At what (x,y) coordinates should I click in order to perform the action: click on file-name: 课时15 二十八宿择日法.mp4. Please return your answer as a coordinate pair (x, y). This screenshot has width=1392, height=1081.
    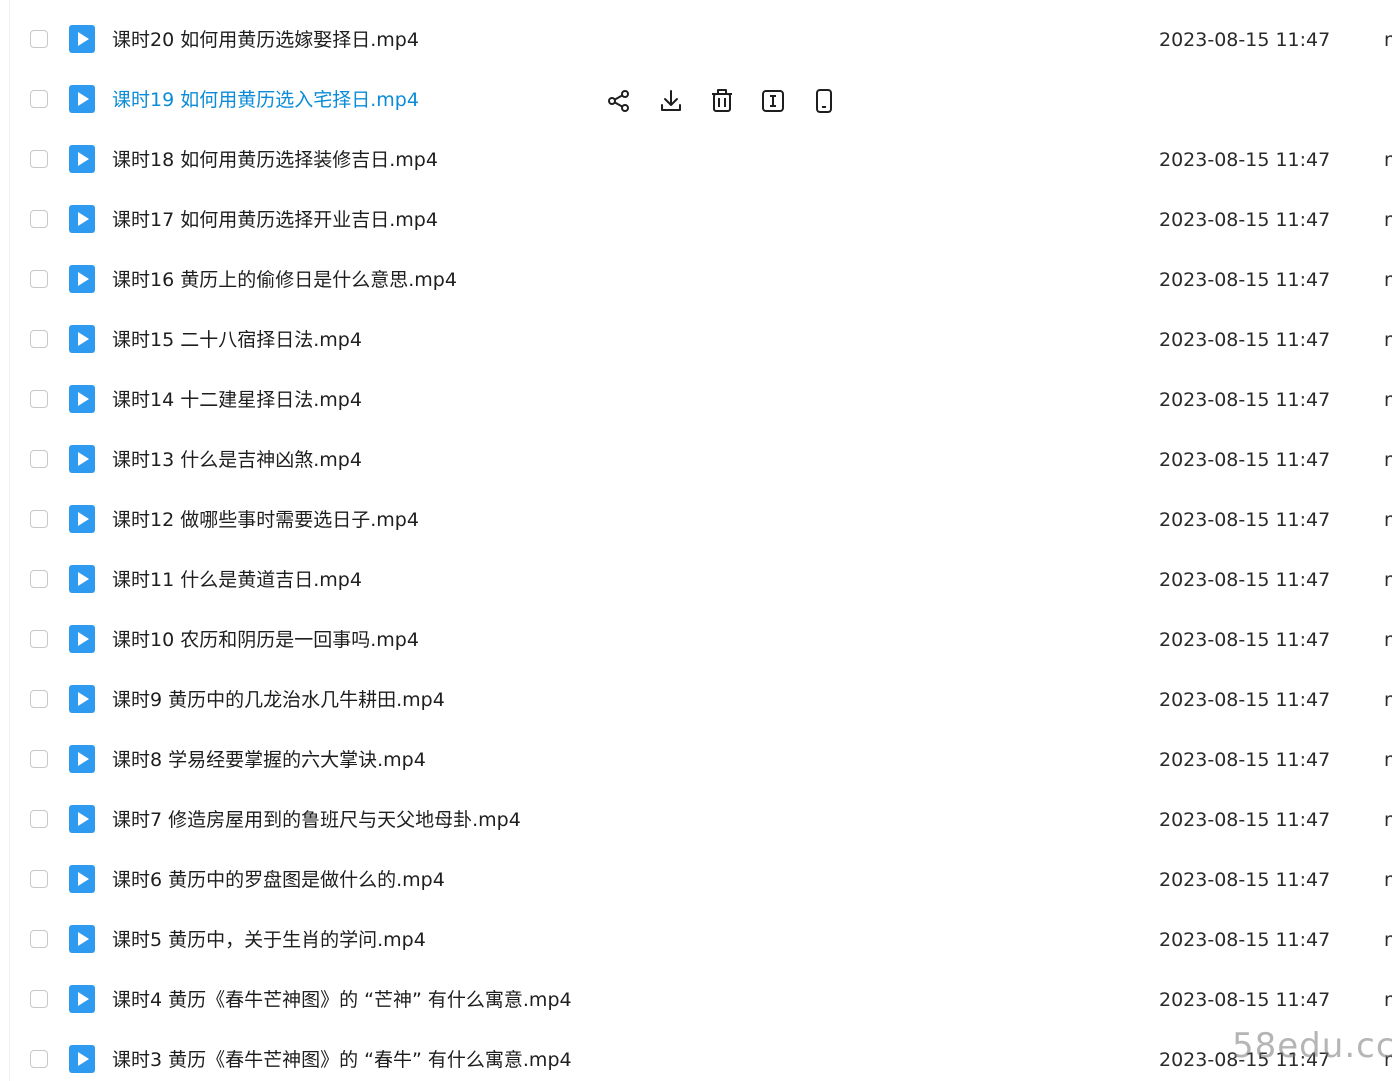
    Looking at the image, I should click on (237, 340).